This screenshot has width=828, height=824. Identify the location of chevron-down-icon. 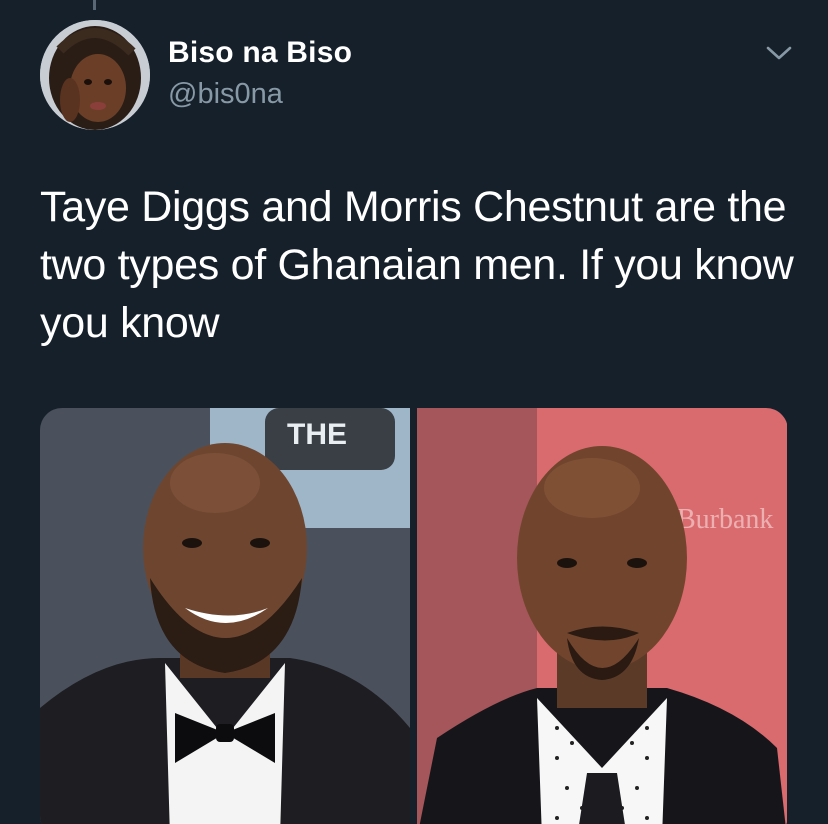
(779, 52).